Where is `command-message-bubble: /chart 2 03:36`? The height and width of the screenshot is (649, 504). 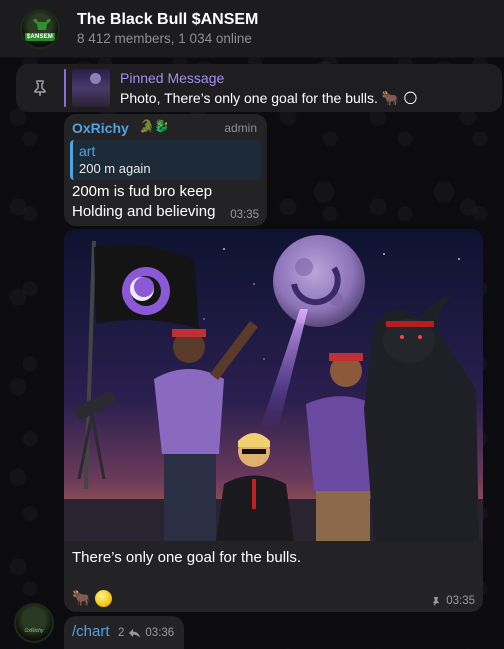
command-message-bubble: /chart 2 03:36 is located at coordinates (124, 632).